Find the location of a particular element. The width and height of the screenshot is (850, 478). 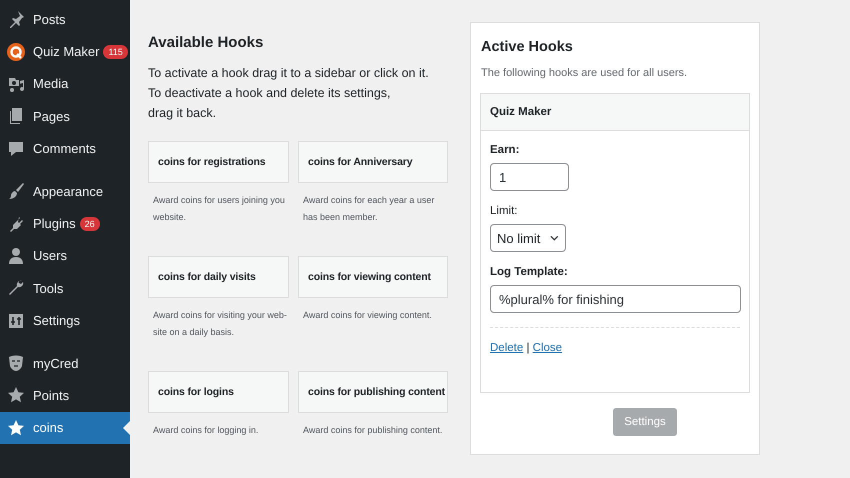

menu-item: Comments is located at coordinates (65, 148).